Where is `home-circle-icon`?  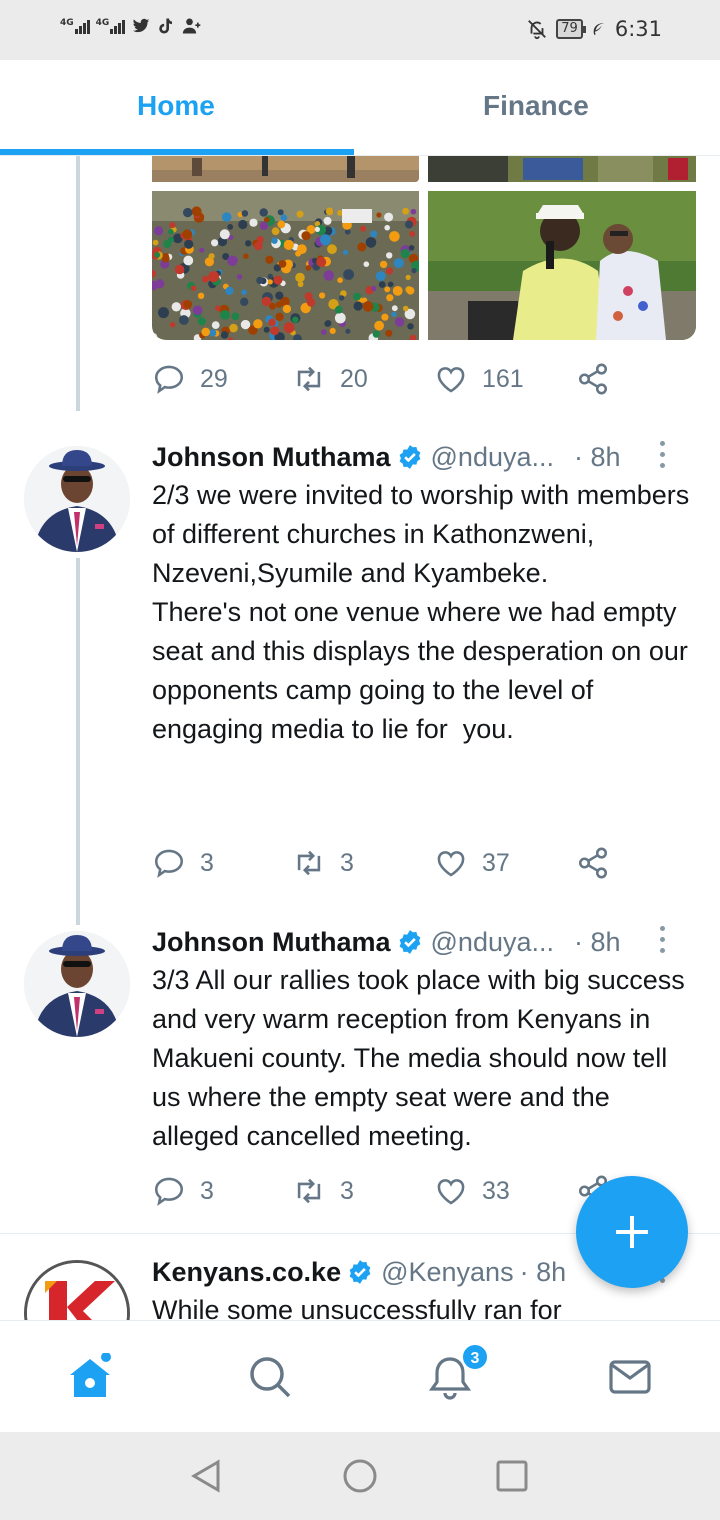
home-circle-icon is located at coordinates (360, 1476).